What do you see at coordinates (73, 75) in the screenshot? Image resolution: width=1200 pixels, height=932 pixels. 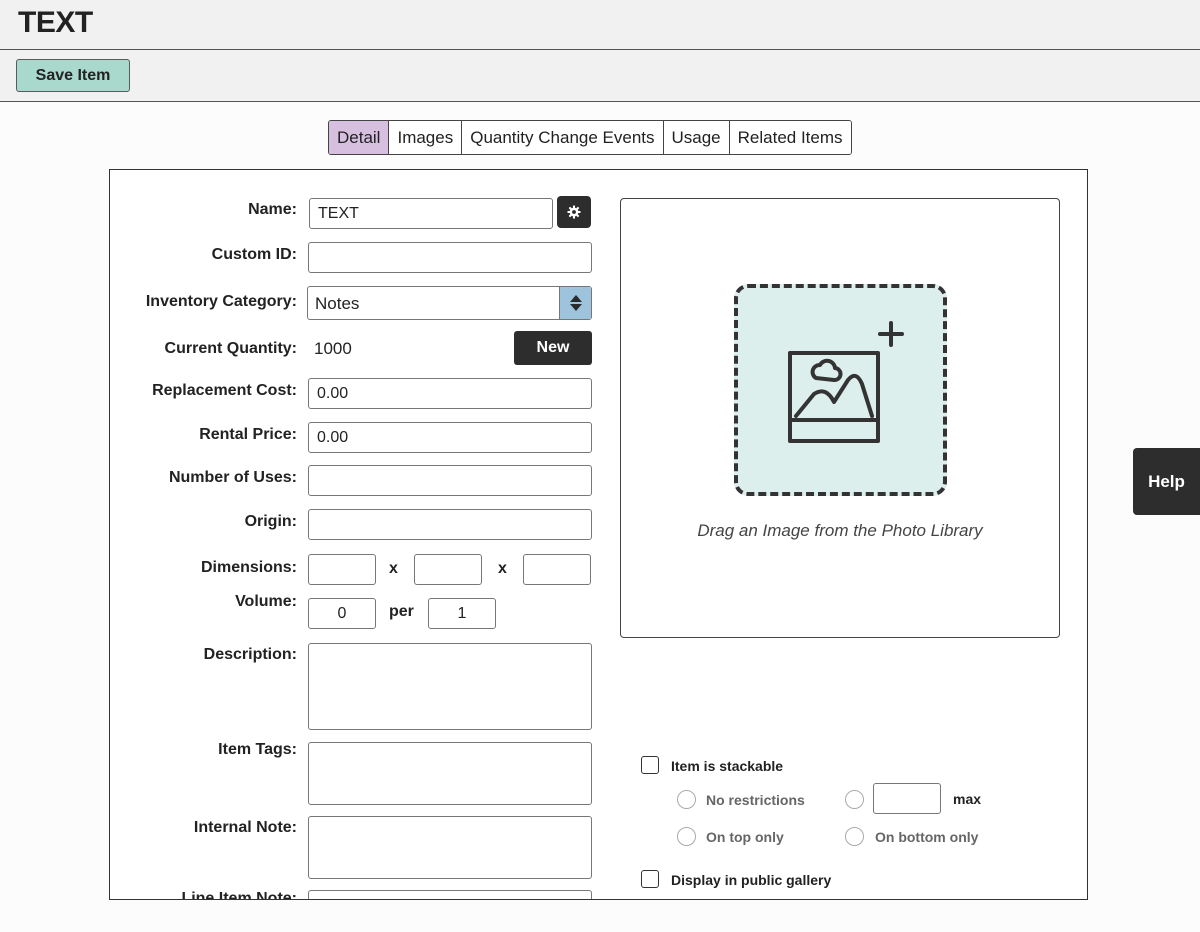 I see `save-item-button: Save Item` at bounding box center [73, 75].